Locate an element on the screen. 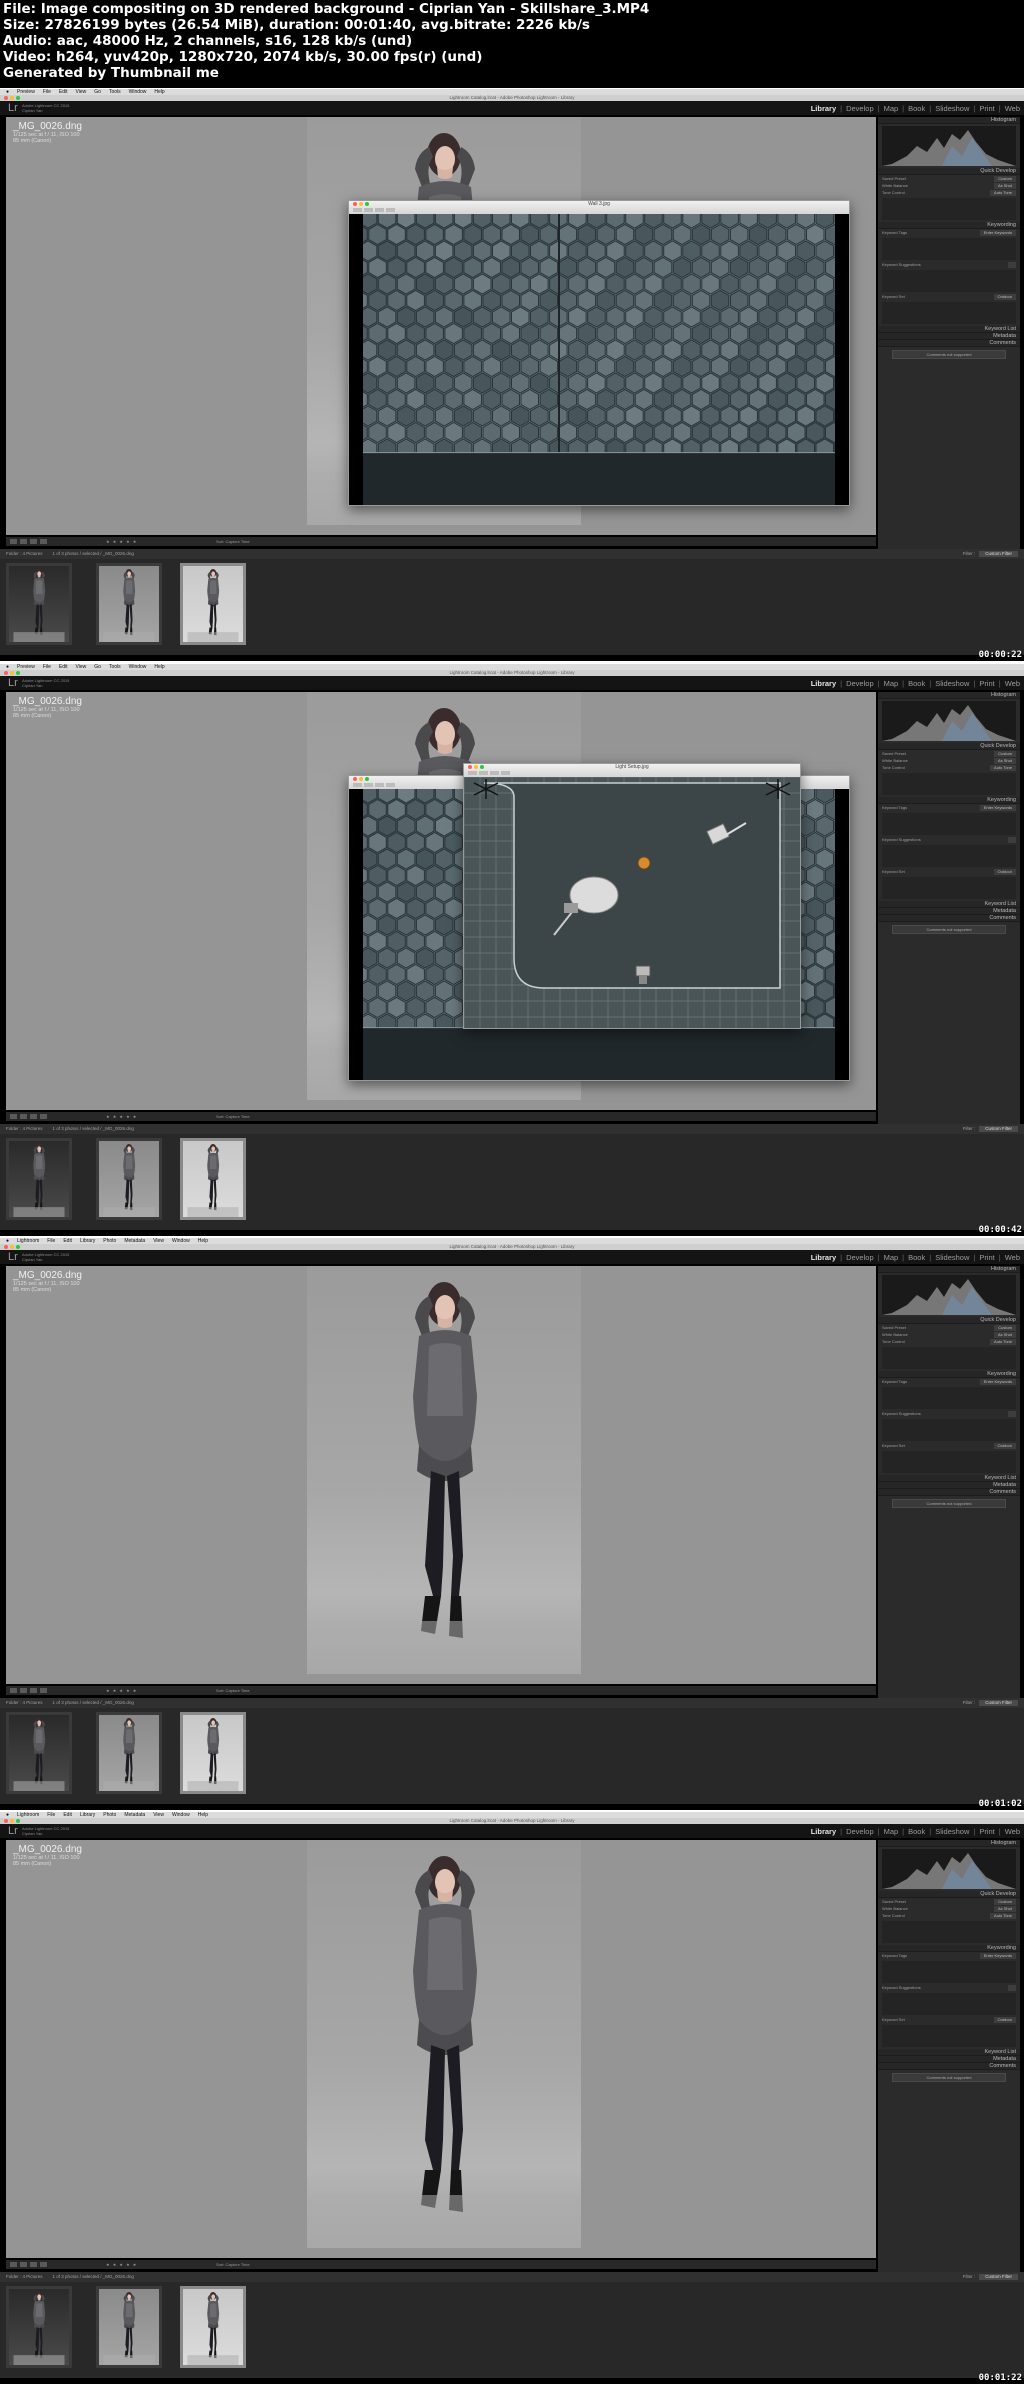  preview-window-1: Wall 3.jpg is located at coordinates (599, 353).